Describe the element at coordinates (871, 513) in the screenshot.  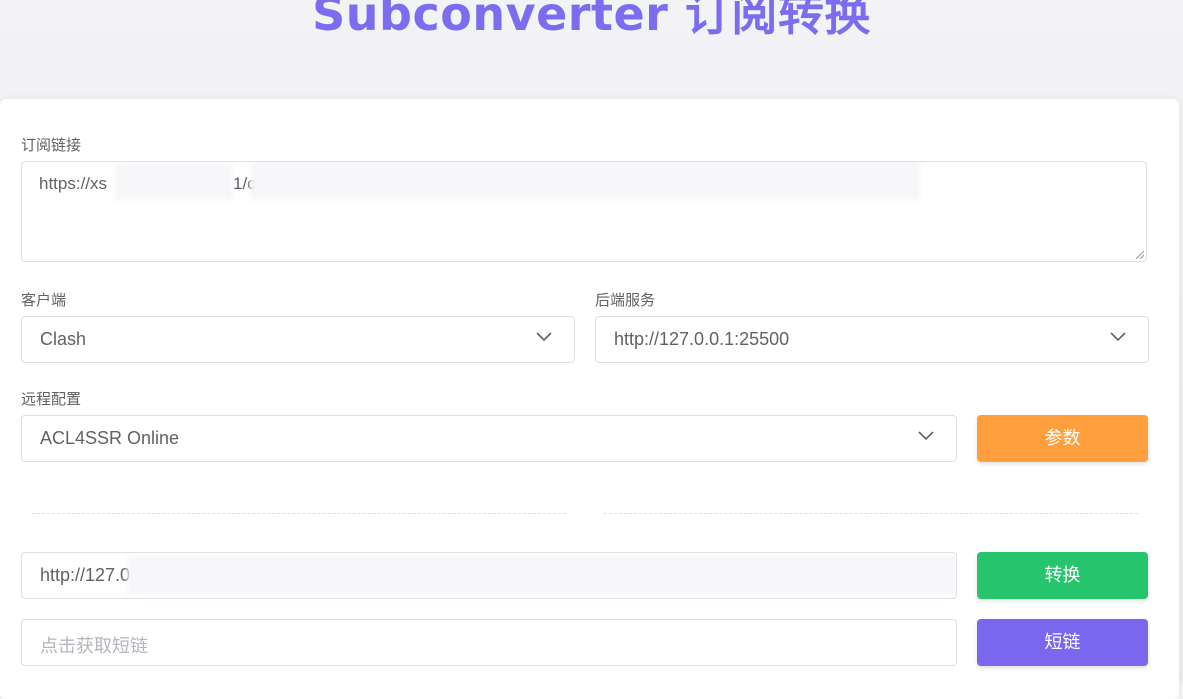
I see `divider-right` at that location.